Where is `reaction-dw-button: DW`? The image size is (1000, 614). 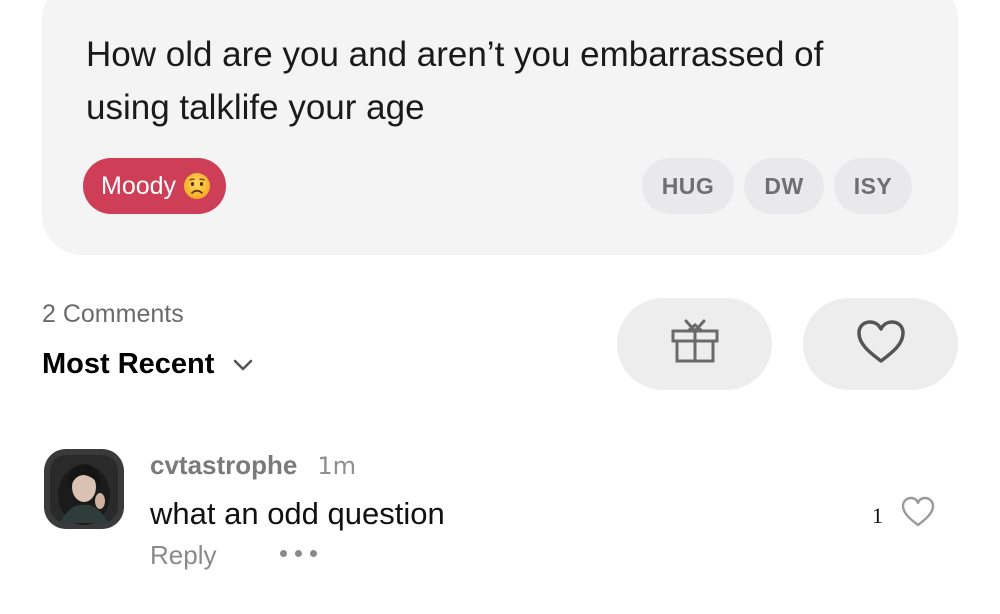 reaction-dw-button: DW is located at coordinates (784, 186).